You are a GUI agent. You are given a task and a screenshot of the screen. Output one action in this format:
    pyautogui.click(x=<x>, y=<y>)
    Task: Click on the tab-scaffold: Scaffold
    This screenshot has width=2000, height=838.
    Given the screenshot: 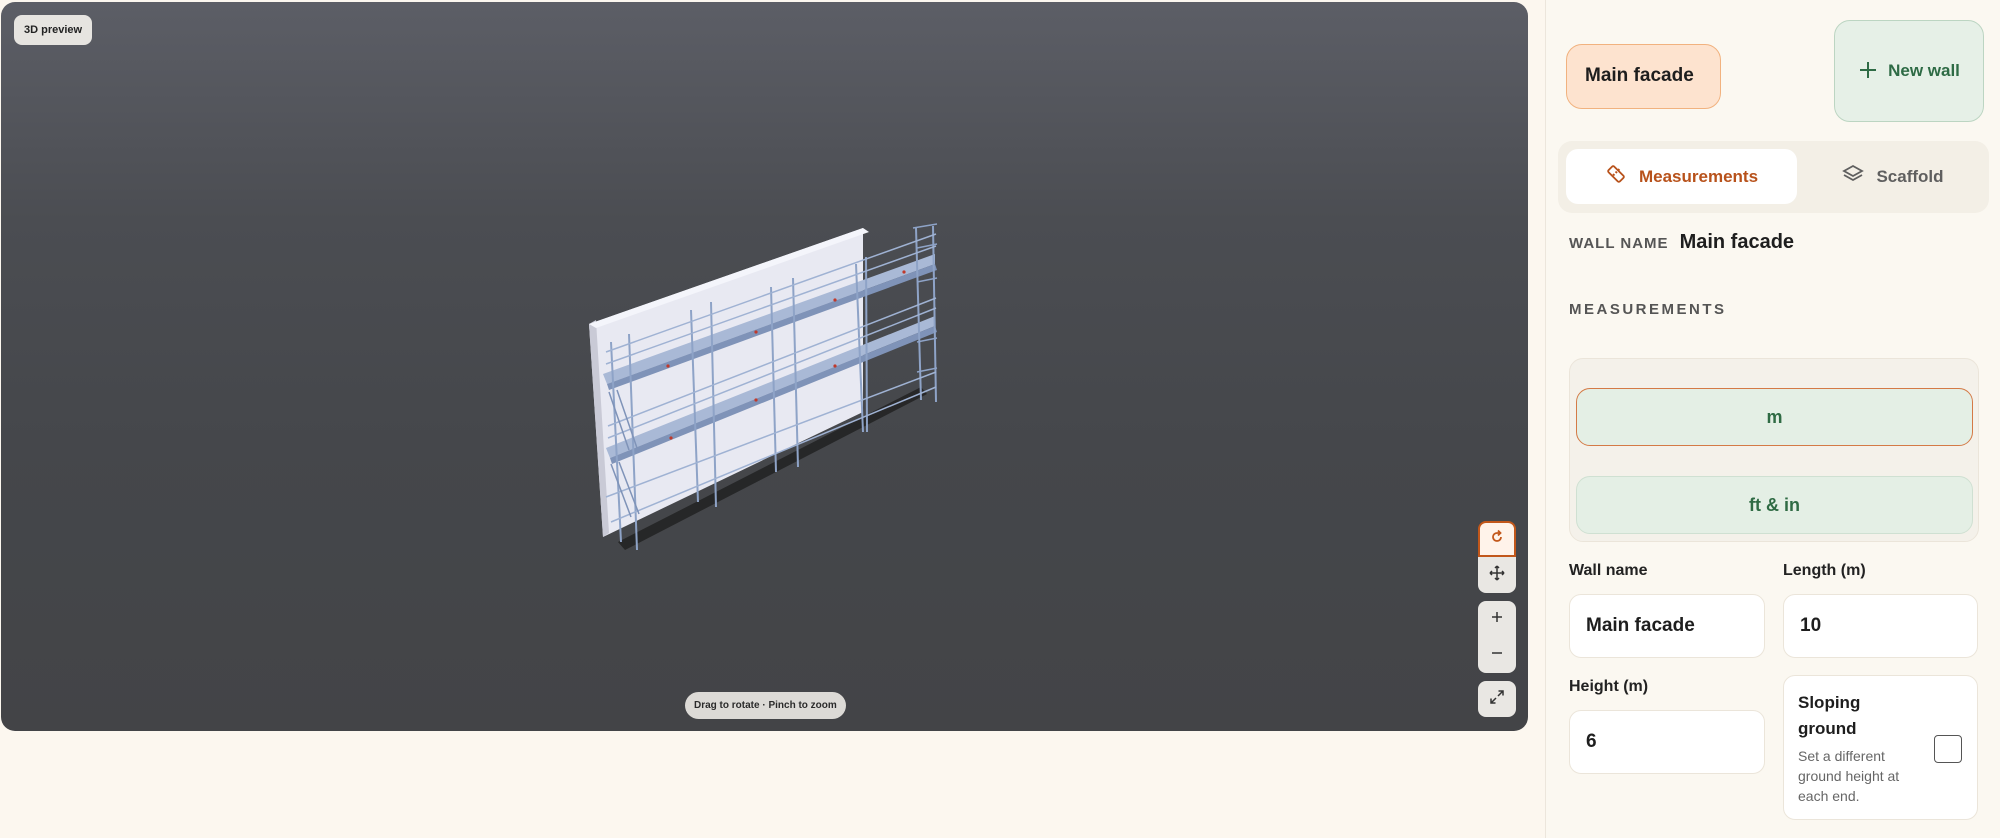 What is the action you would take?
    pyautogui.click(x=1893, y=176)
    